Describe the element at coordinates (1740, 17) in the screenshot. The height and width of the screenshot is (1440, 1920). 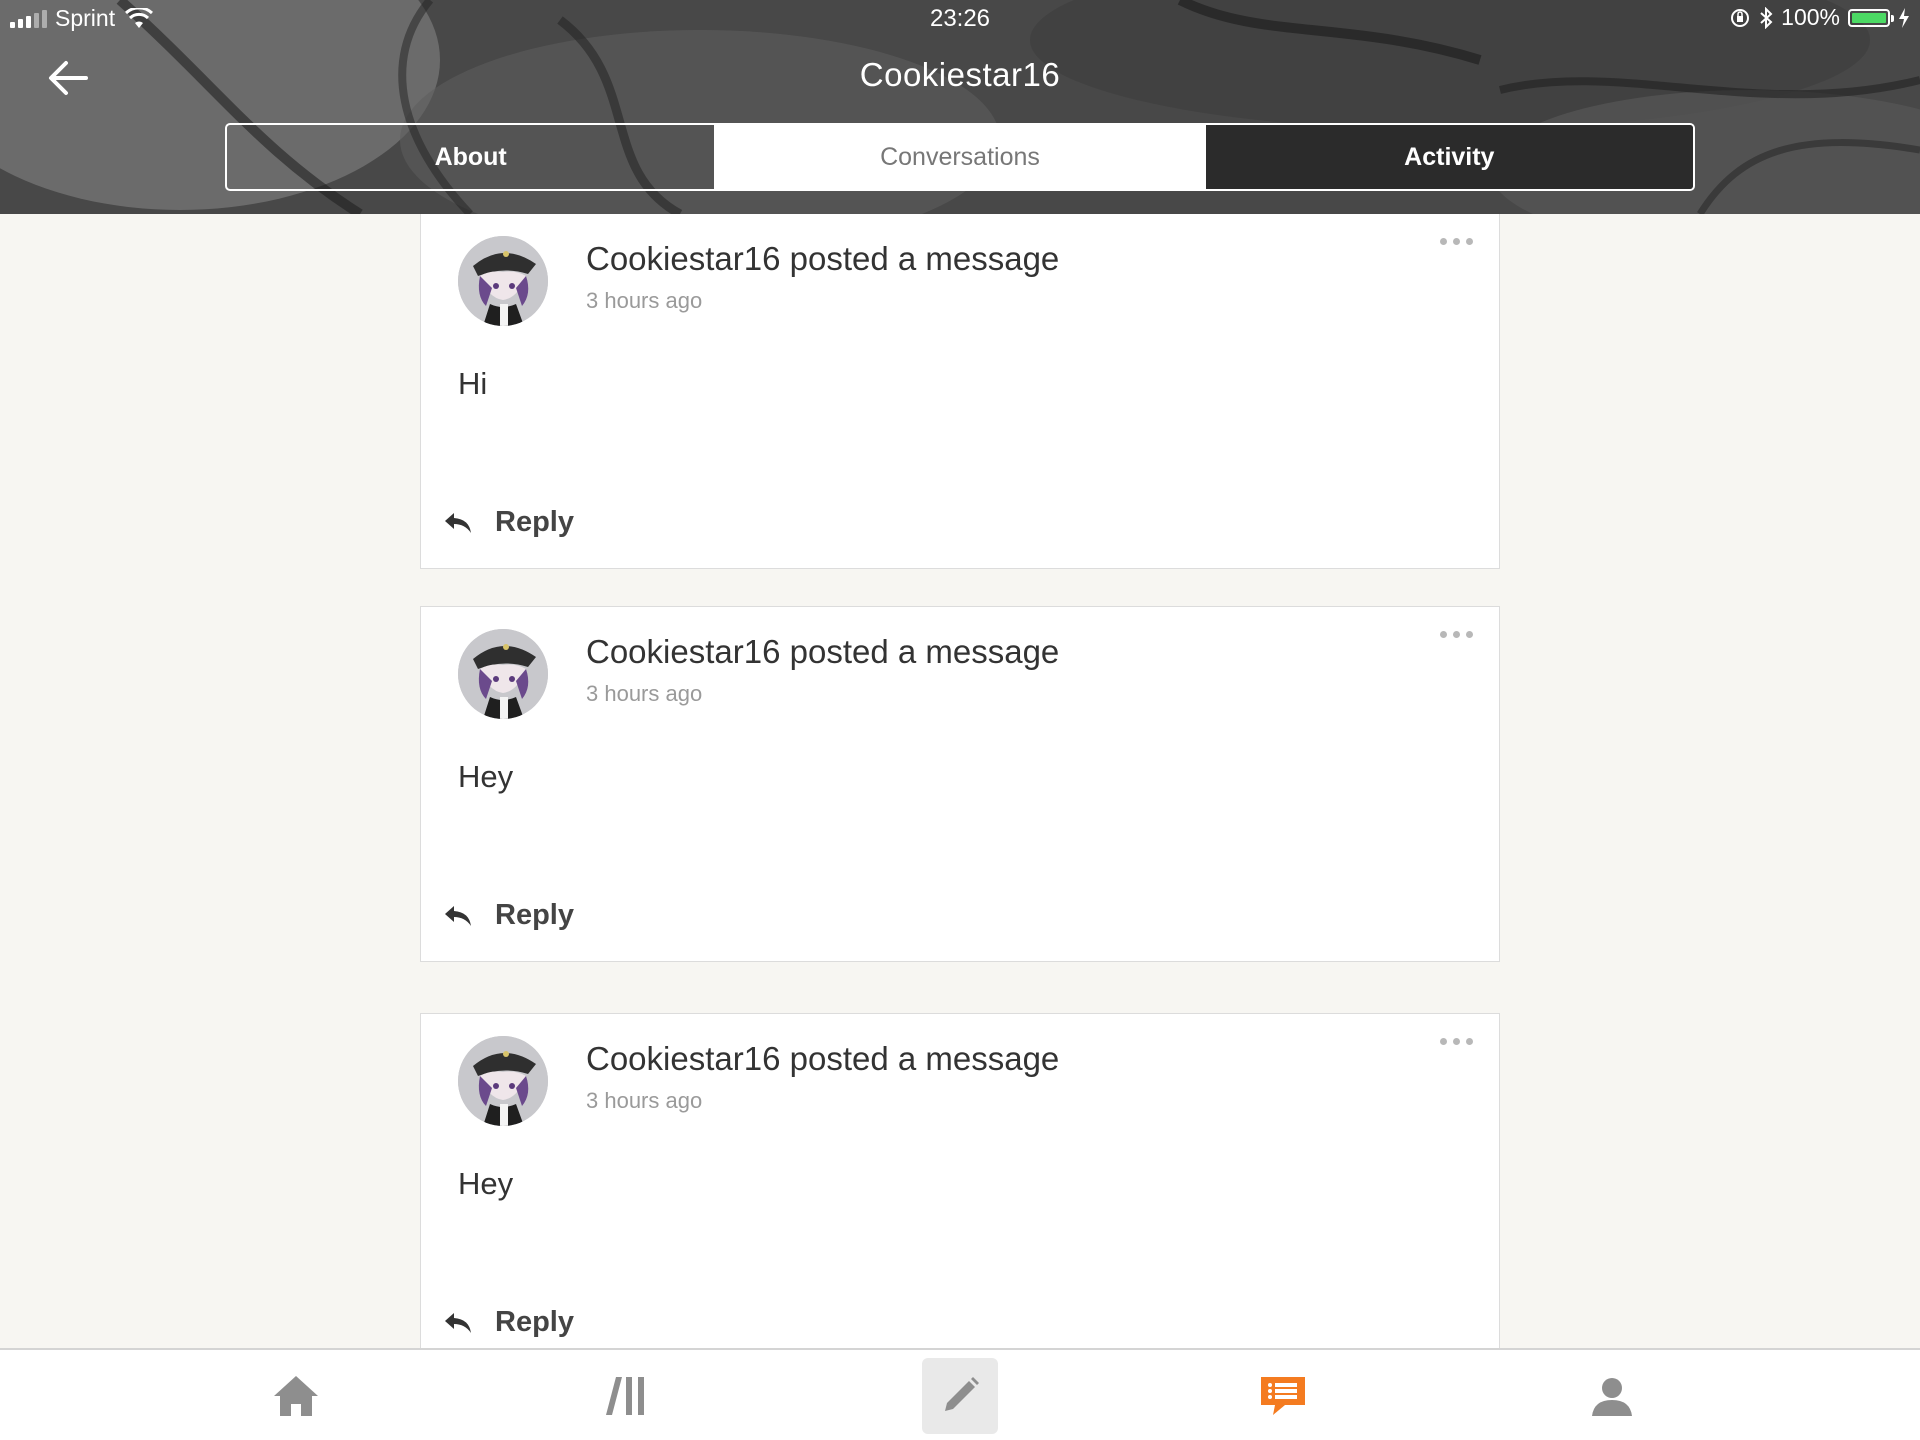
I see `orientation-lock-icon` at that location.